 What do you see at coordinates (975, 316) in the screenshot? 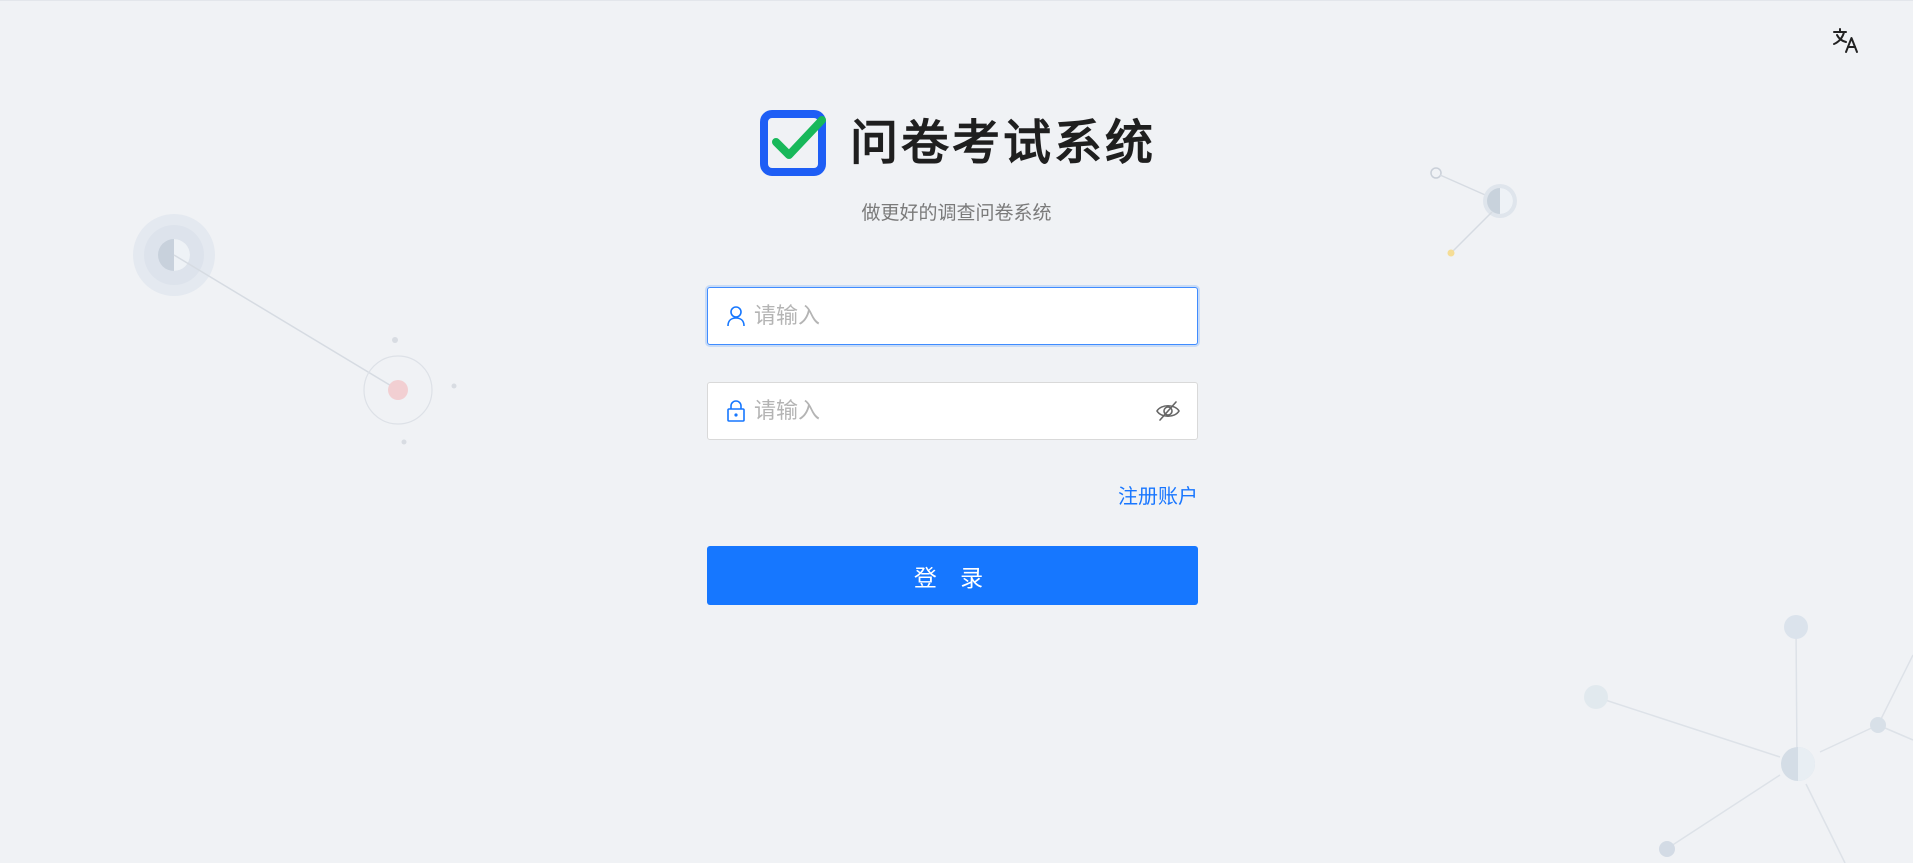
I see `username-input` at bounding box center [975, 316].